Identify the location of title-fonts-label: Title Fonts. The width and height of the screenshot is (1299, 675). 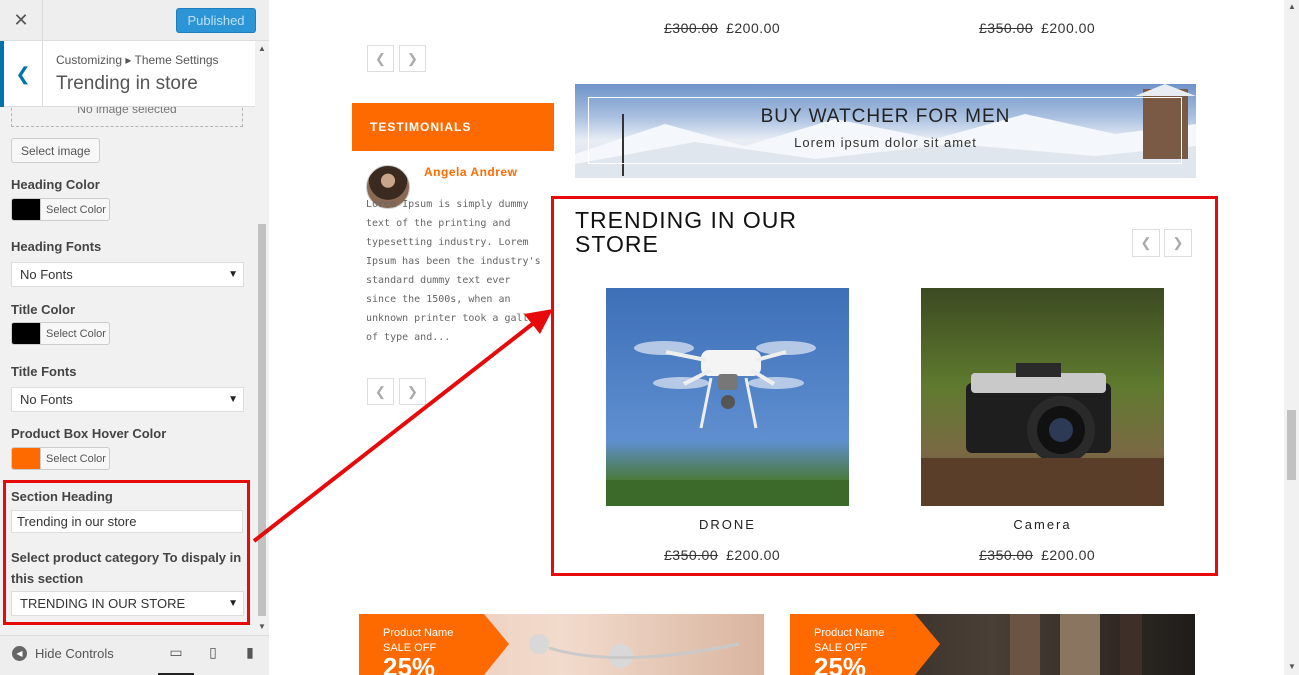
(44, 371).